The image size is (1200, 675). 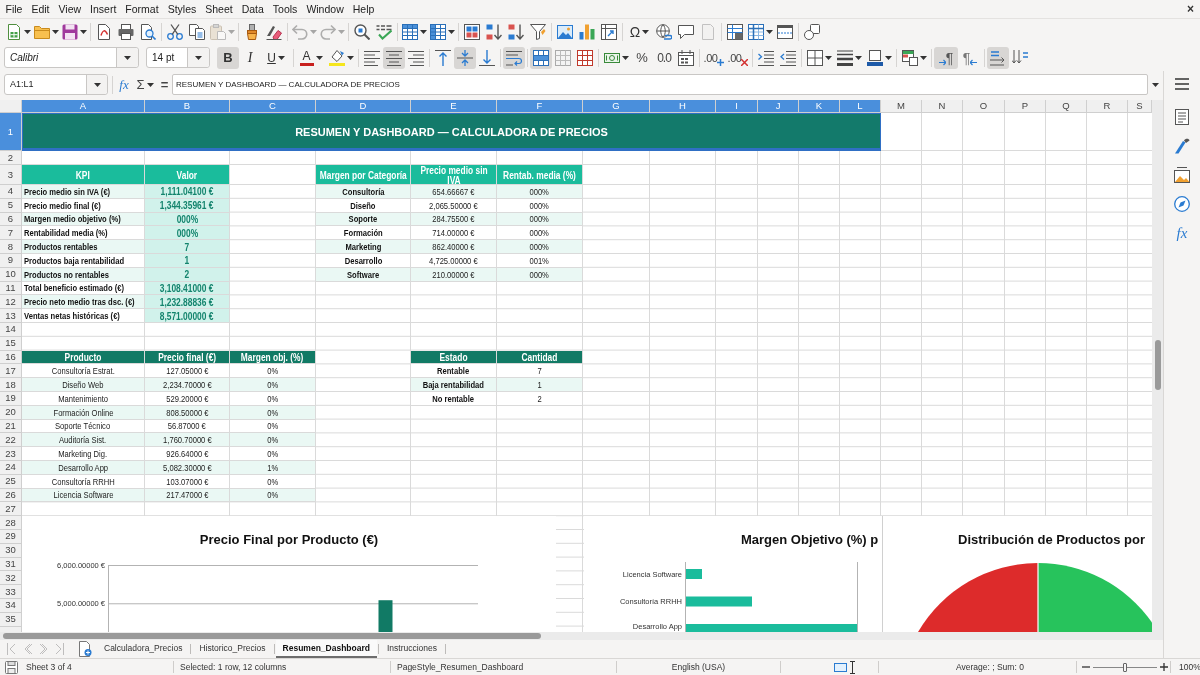 What do you see at coordinates (11, 302) in the screenshot?
I see `row-header: 12` at bounding box center [11, 302].